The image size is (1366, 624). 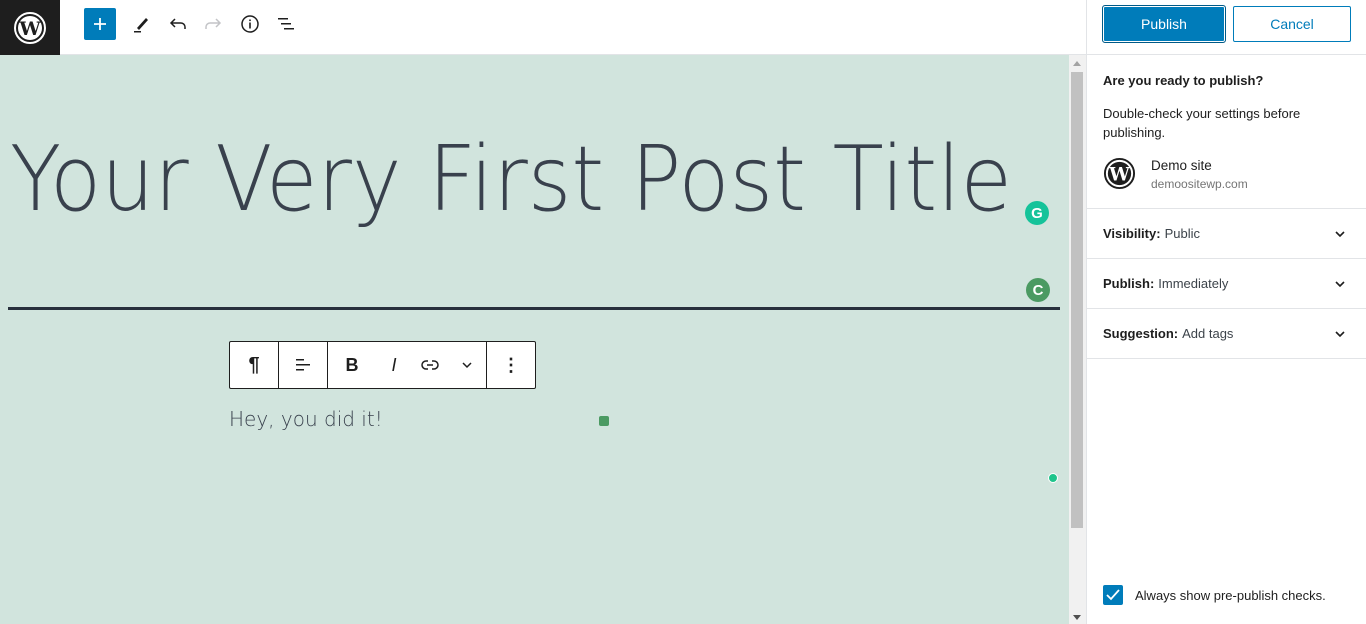 I want to click on edit-tool-button, so click(x=141, y=24).